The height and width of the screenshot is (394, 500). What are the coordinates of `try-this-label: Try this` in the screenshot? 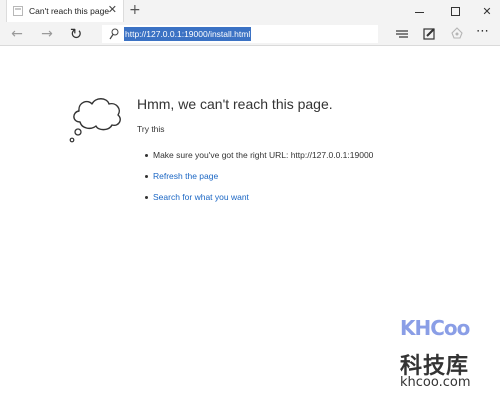 It's located at (151, 129).